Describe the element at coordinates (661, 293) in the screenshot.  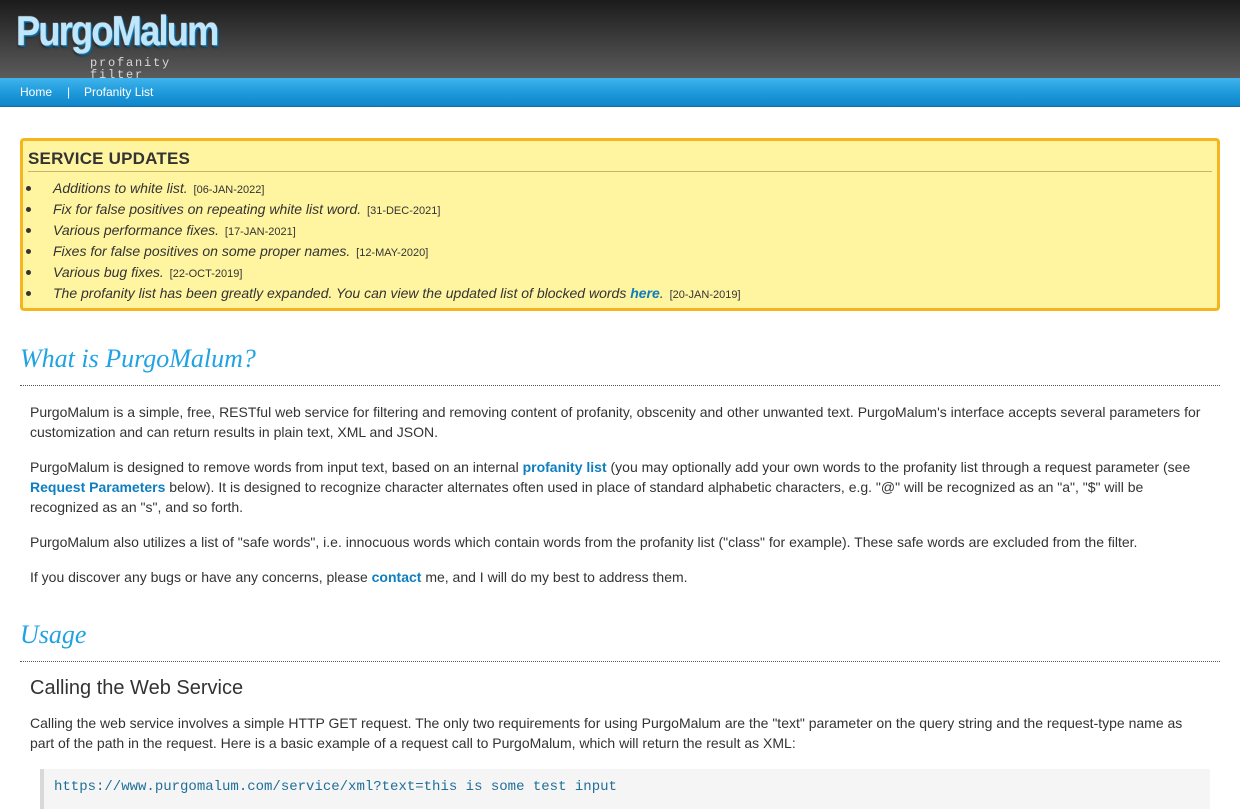
I see `update-text-end: .` at that location.